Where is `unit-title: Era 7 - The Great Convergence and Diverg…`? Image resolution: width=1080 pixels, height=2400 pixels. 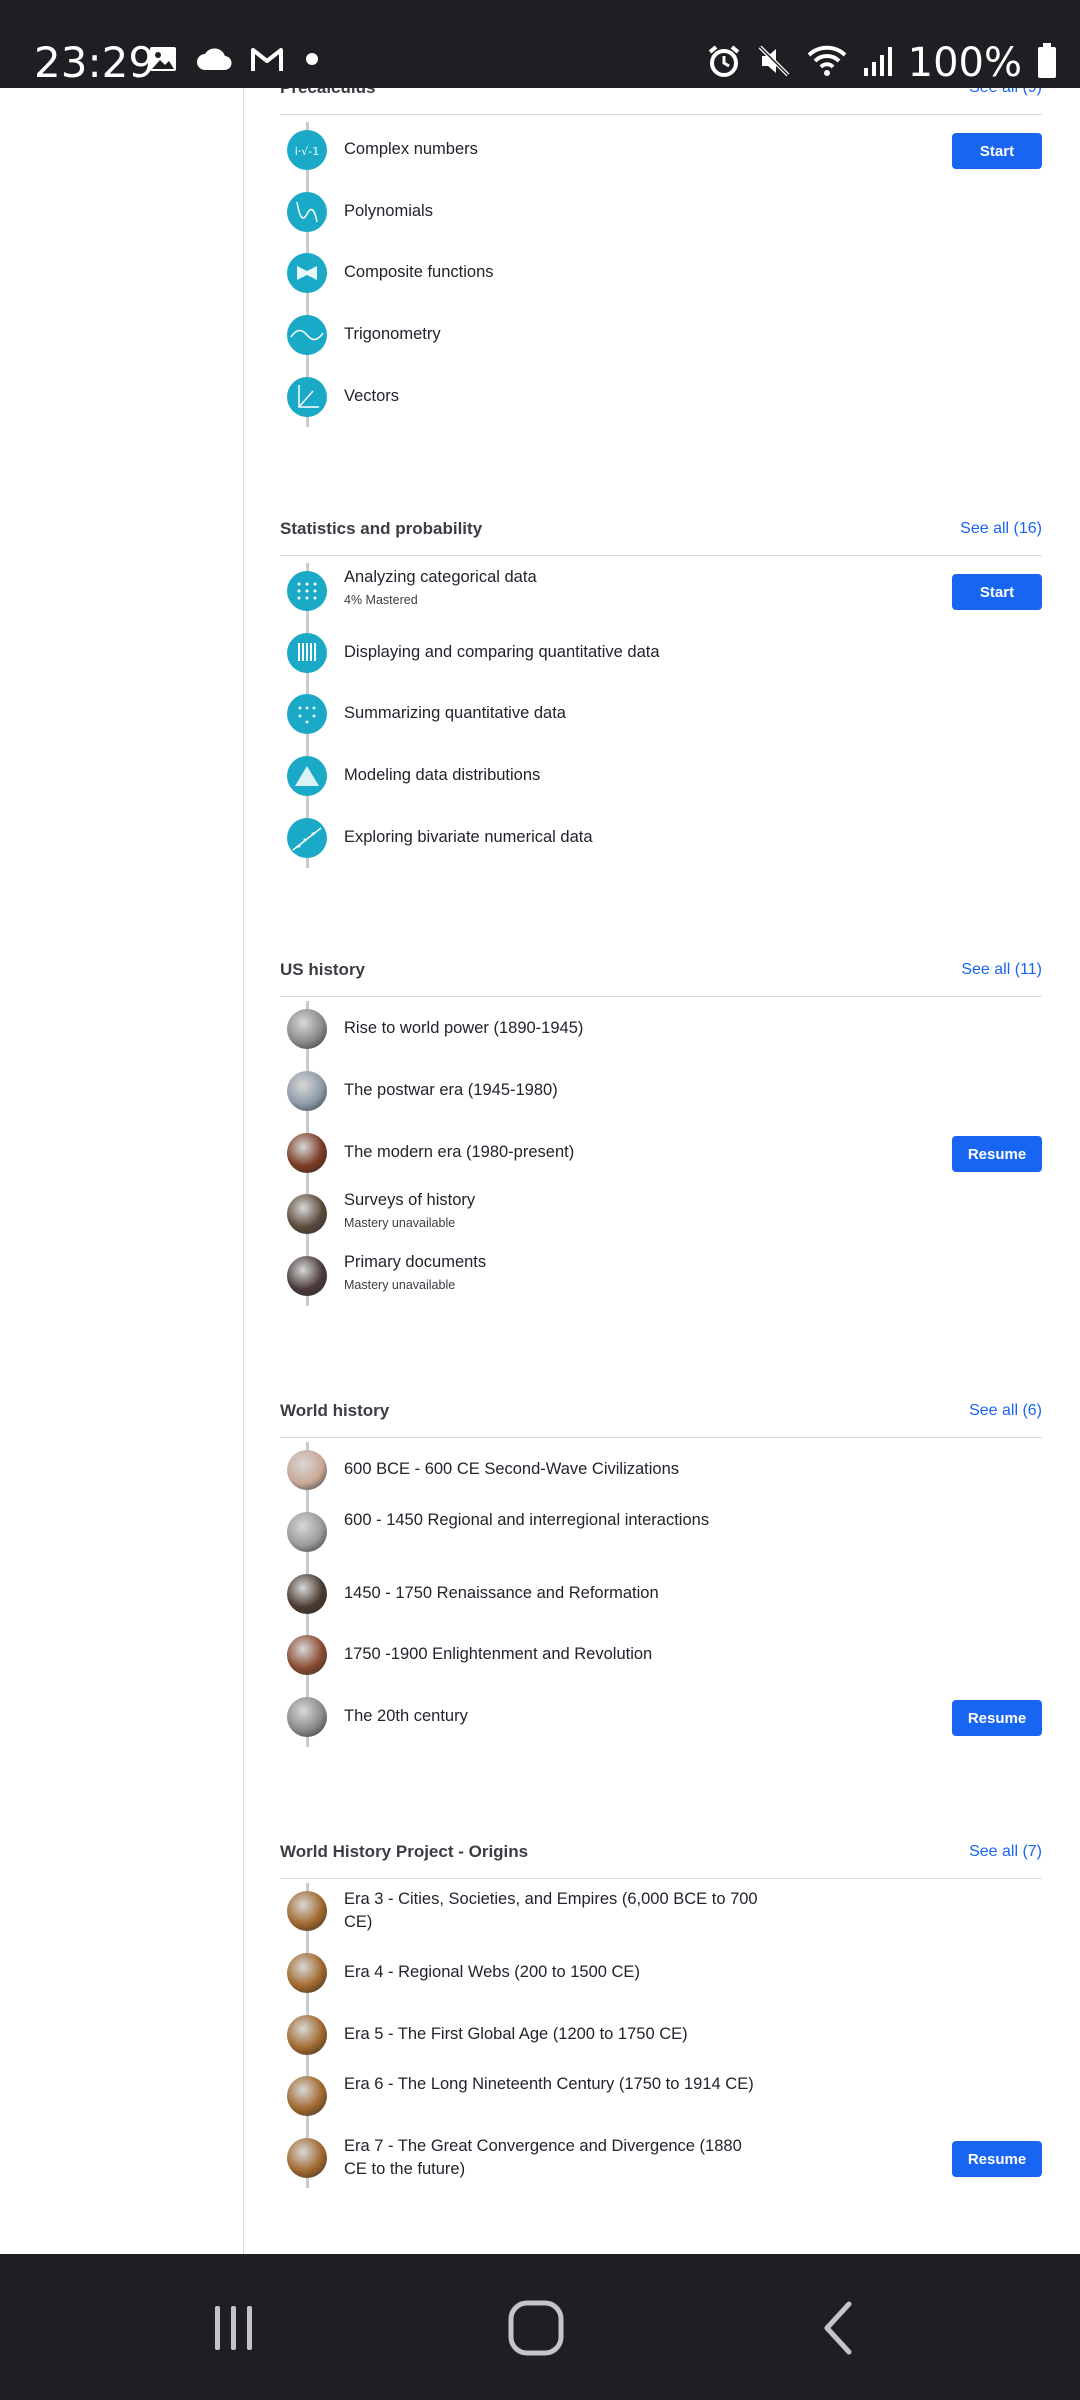 unit-title: Era 7 - The Great Convergence and Diverg… is located at coordinates (543, 2157).